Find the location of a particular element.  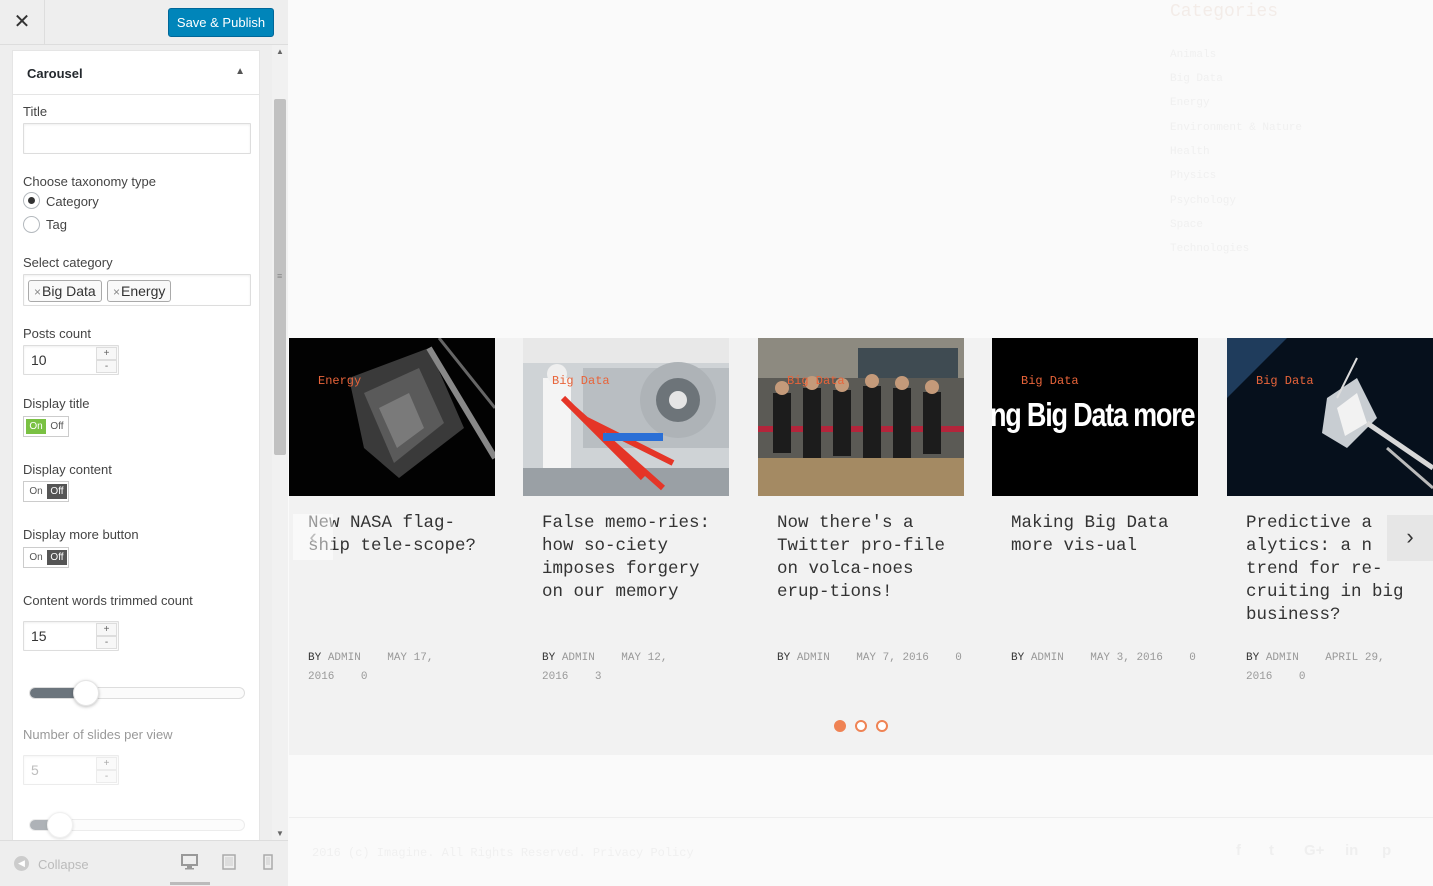

display-more-toggle: On Off is located at coordinates (46, 557).